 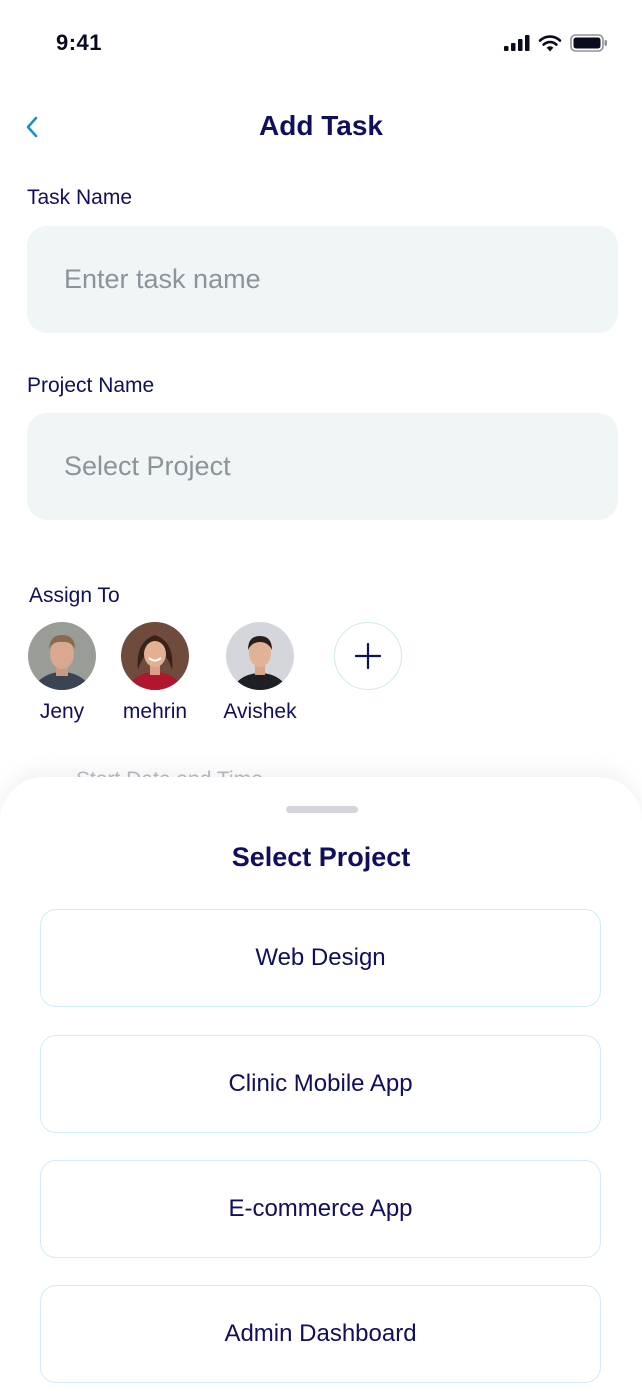 I want to click on page-title: Add Task, so click(x=321, y=125).